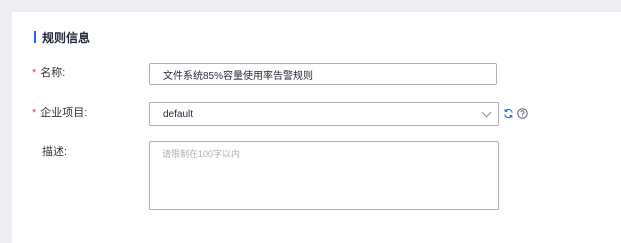 The image size is (621, 243). Describe the element at coordinates (53, 73) in the screenshot. I see `name-label-text: 名称:` at that location.